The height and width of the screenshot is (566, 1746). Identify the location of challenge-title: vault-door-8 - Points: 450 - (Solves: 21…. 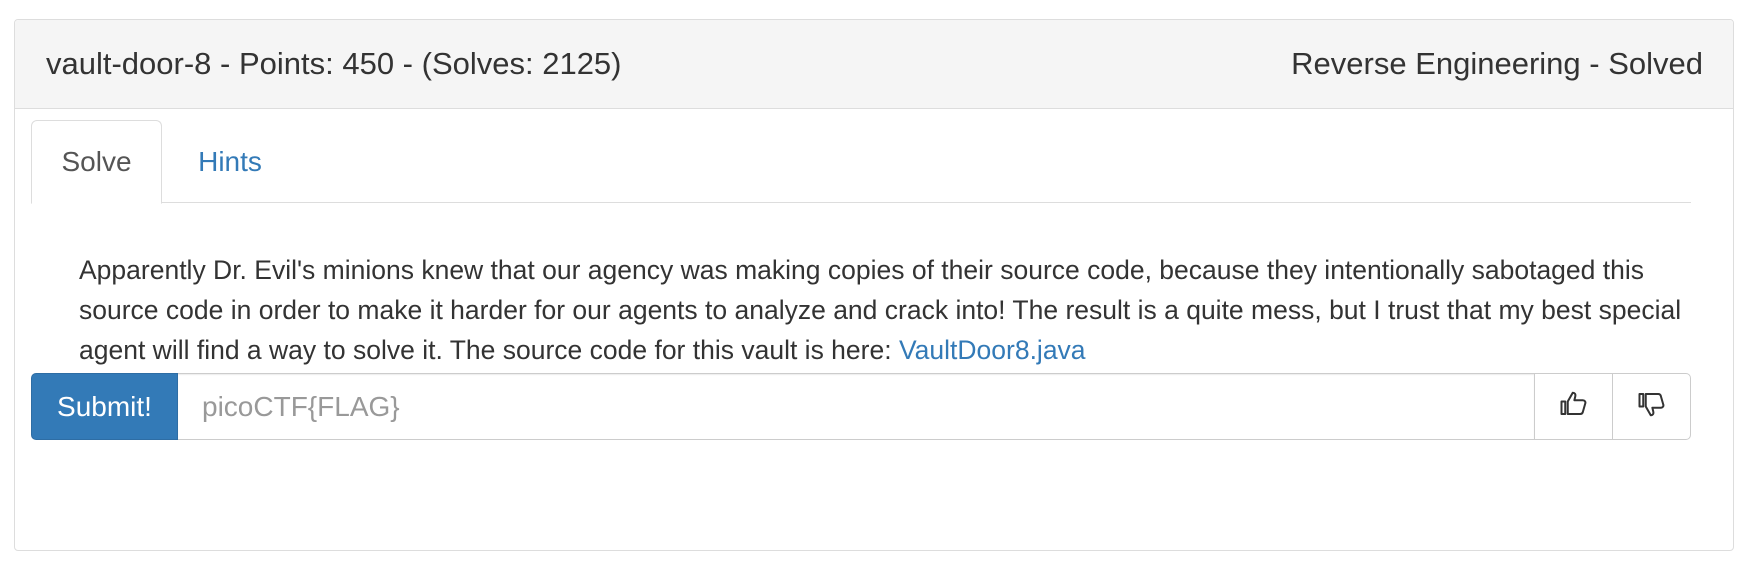
(334, 63).